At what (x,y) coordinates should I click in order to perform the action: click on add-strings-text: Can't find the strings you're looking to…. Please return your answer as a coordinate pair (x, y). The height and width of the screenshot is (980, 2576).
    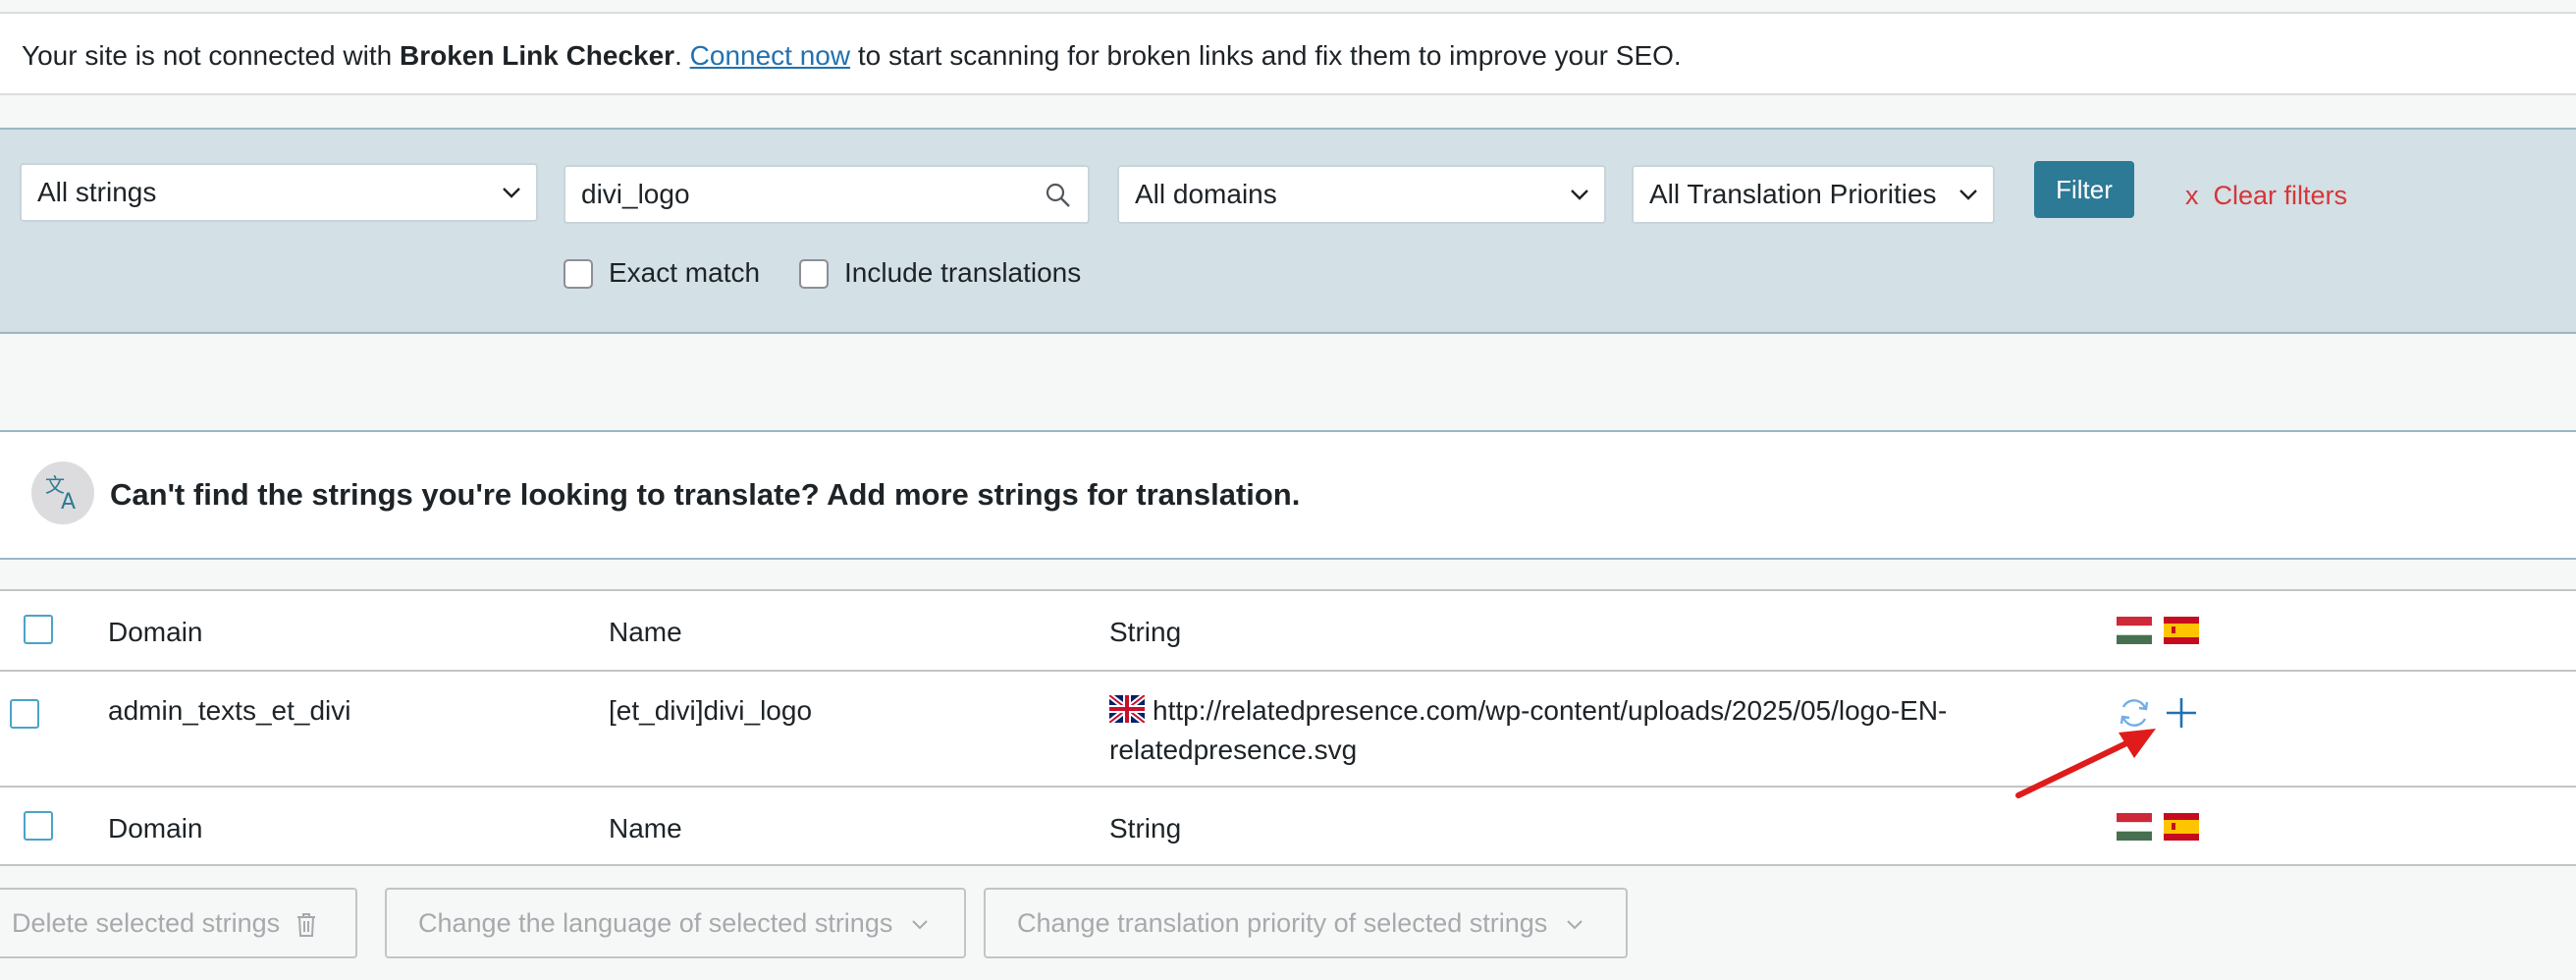
    Looking at the image, I should click on (705, 495).